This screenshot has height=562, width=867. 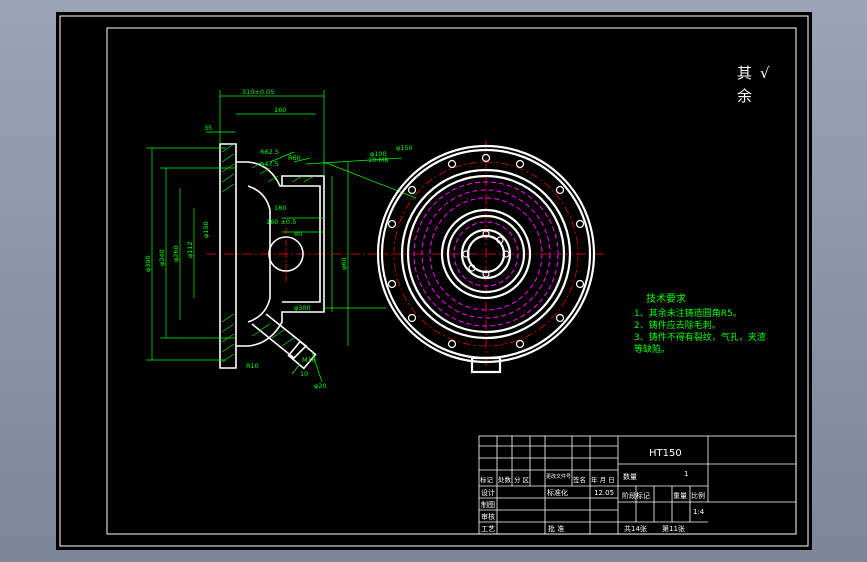 What do you see at coordinates (280, 110) in the screenshot?
I see `dim-160: 160` at bounding box center [280, 110].